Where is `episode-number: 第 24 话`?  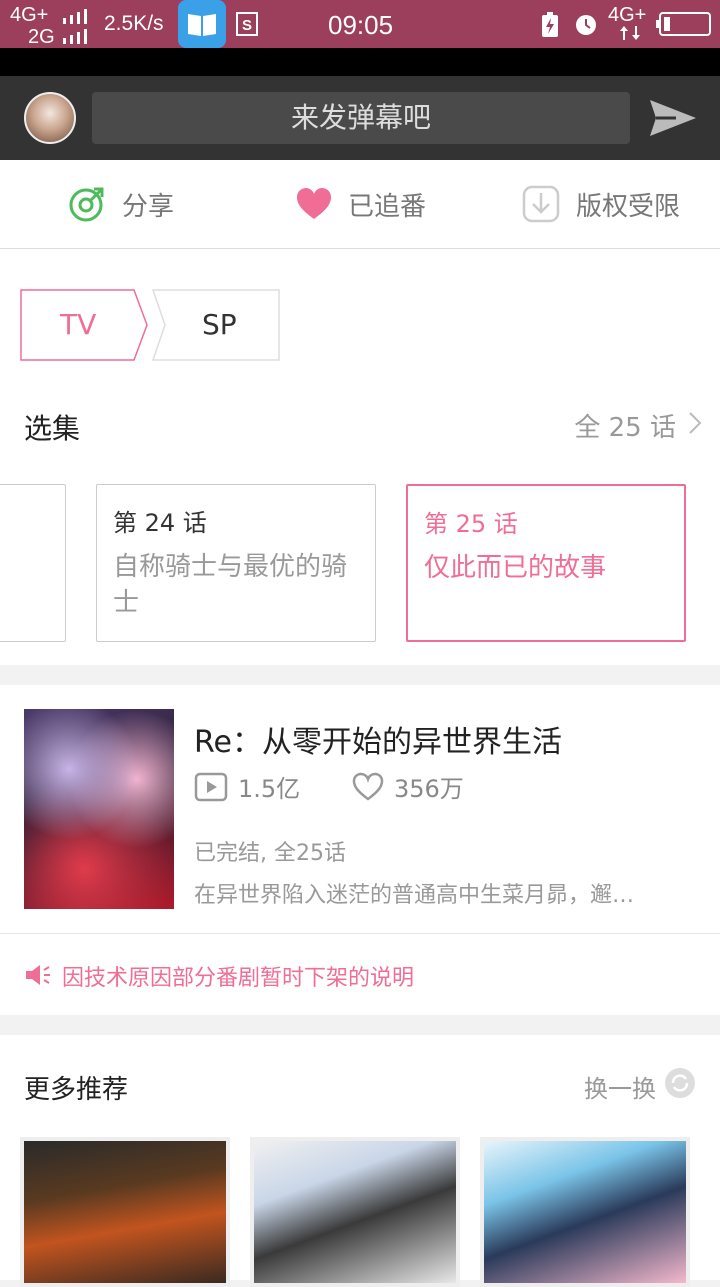 episode-number: 第 24 话 is located at coordinates (160, 523).